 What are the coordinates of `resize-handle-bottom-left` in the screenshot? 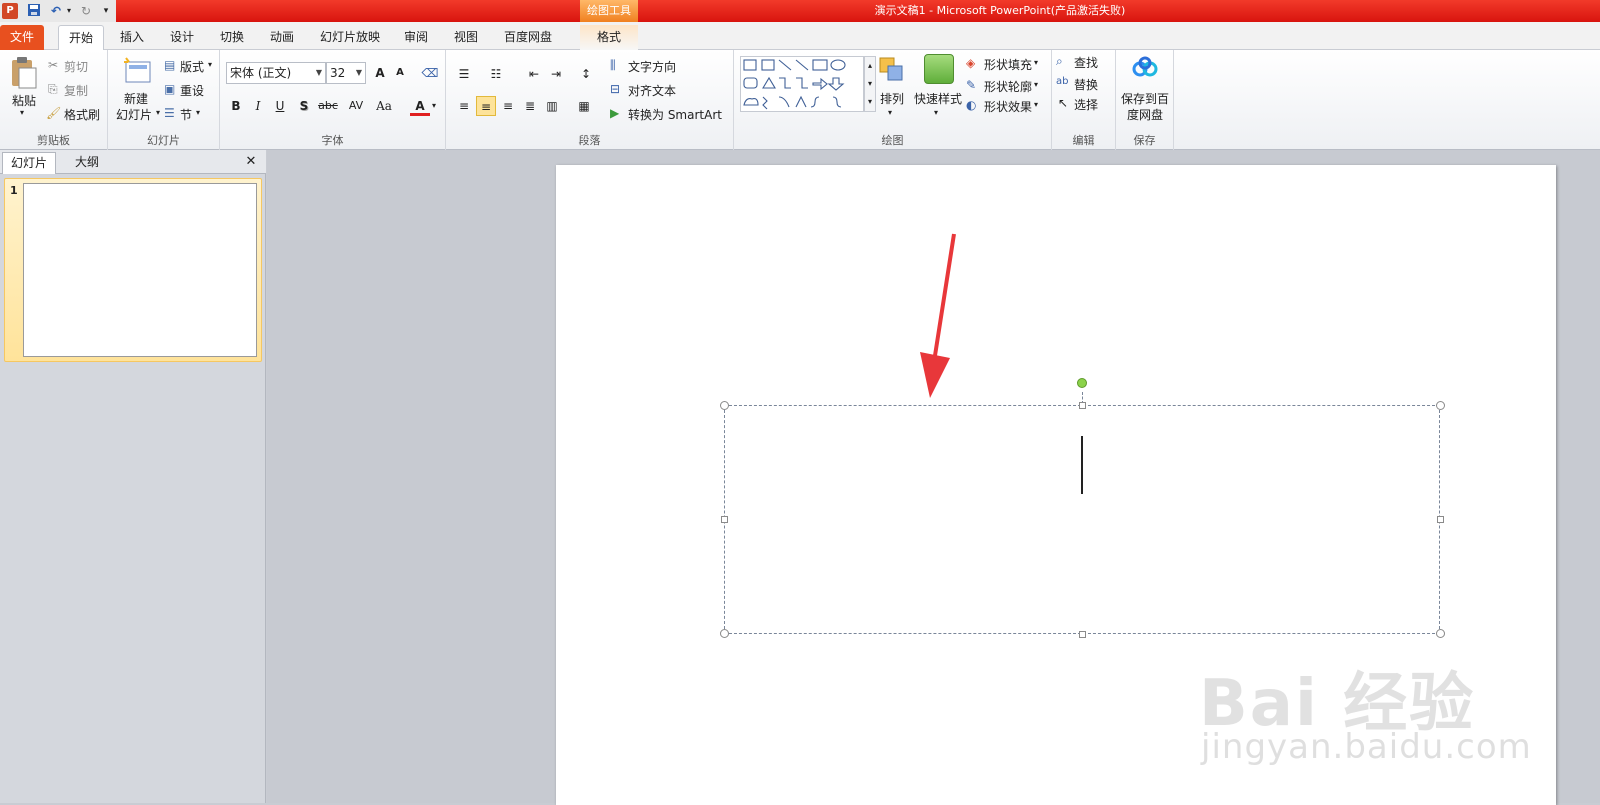 It's located at (724, 633).